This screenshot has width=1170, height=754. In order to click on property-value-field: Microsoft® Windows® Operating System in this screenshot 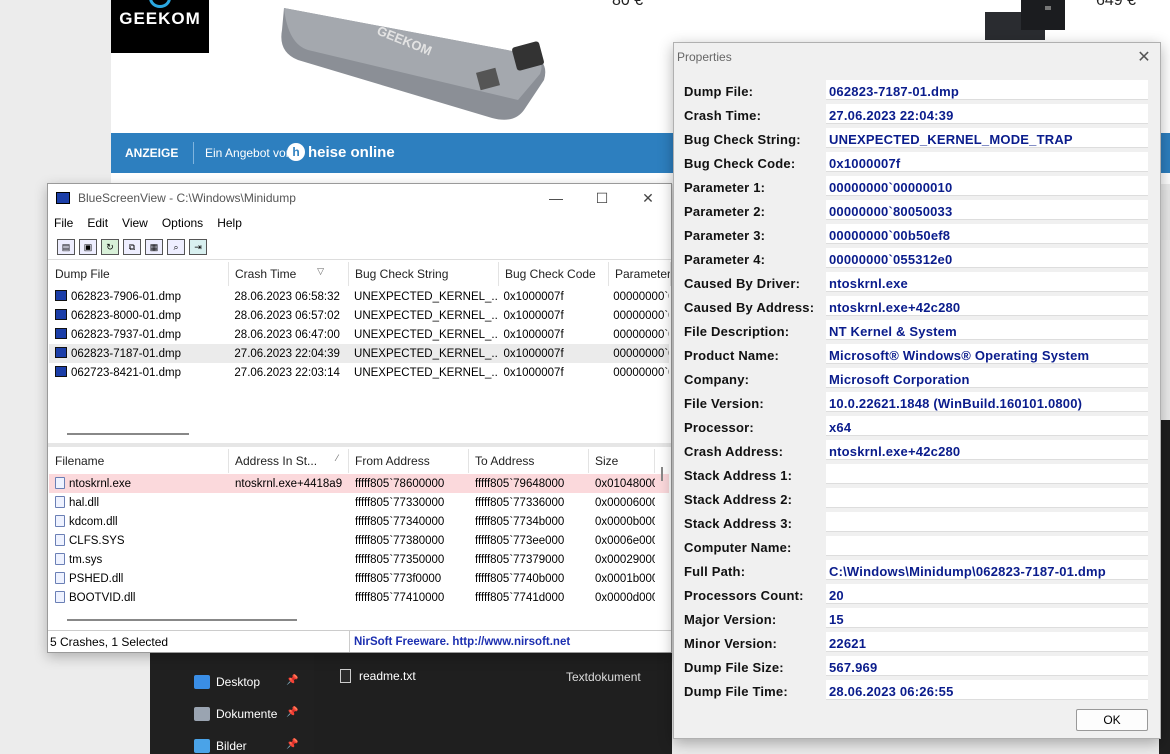, I will do `click(987, 354)`.